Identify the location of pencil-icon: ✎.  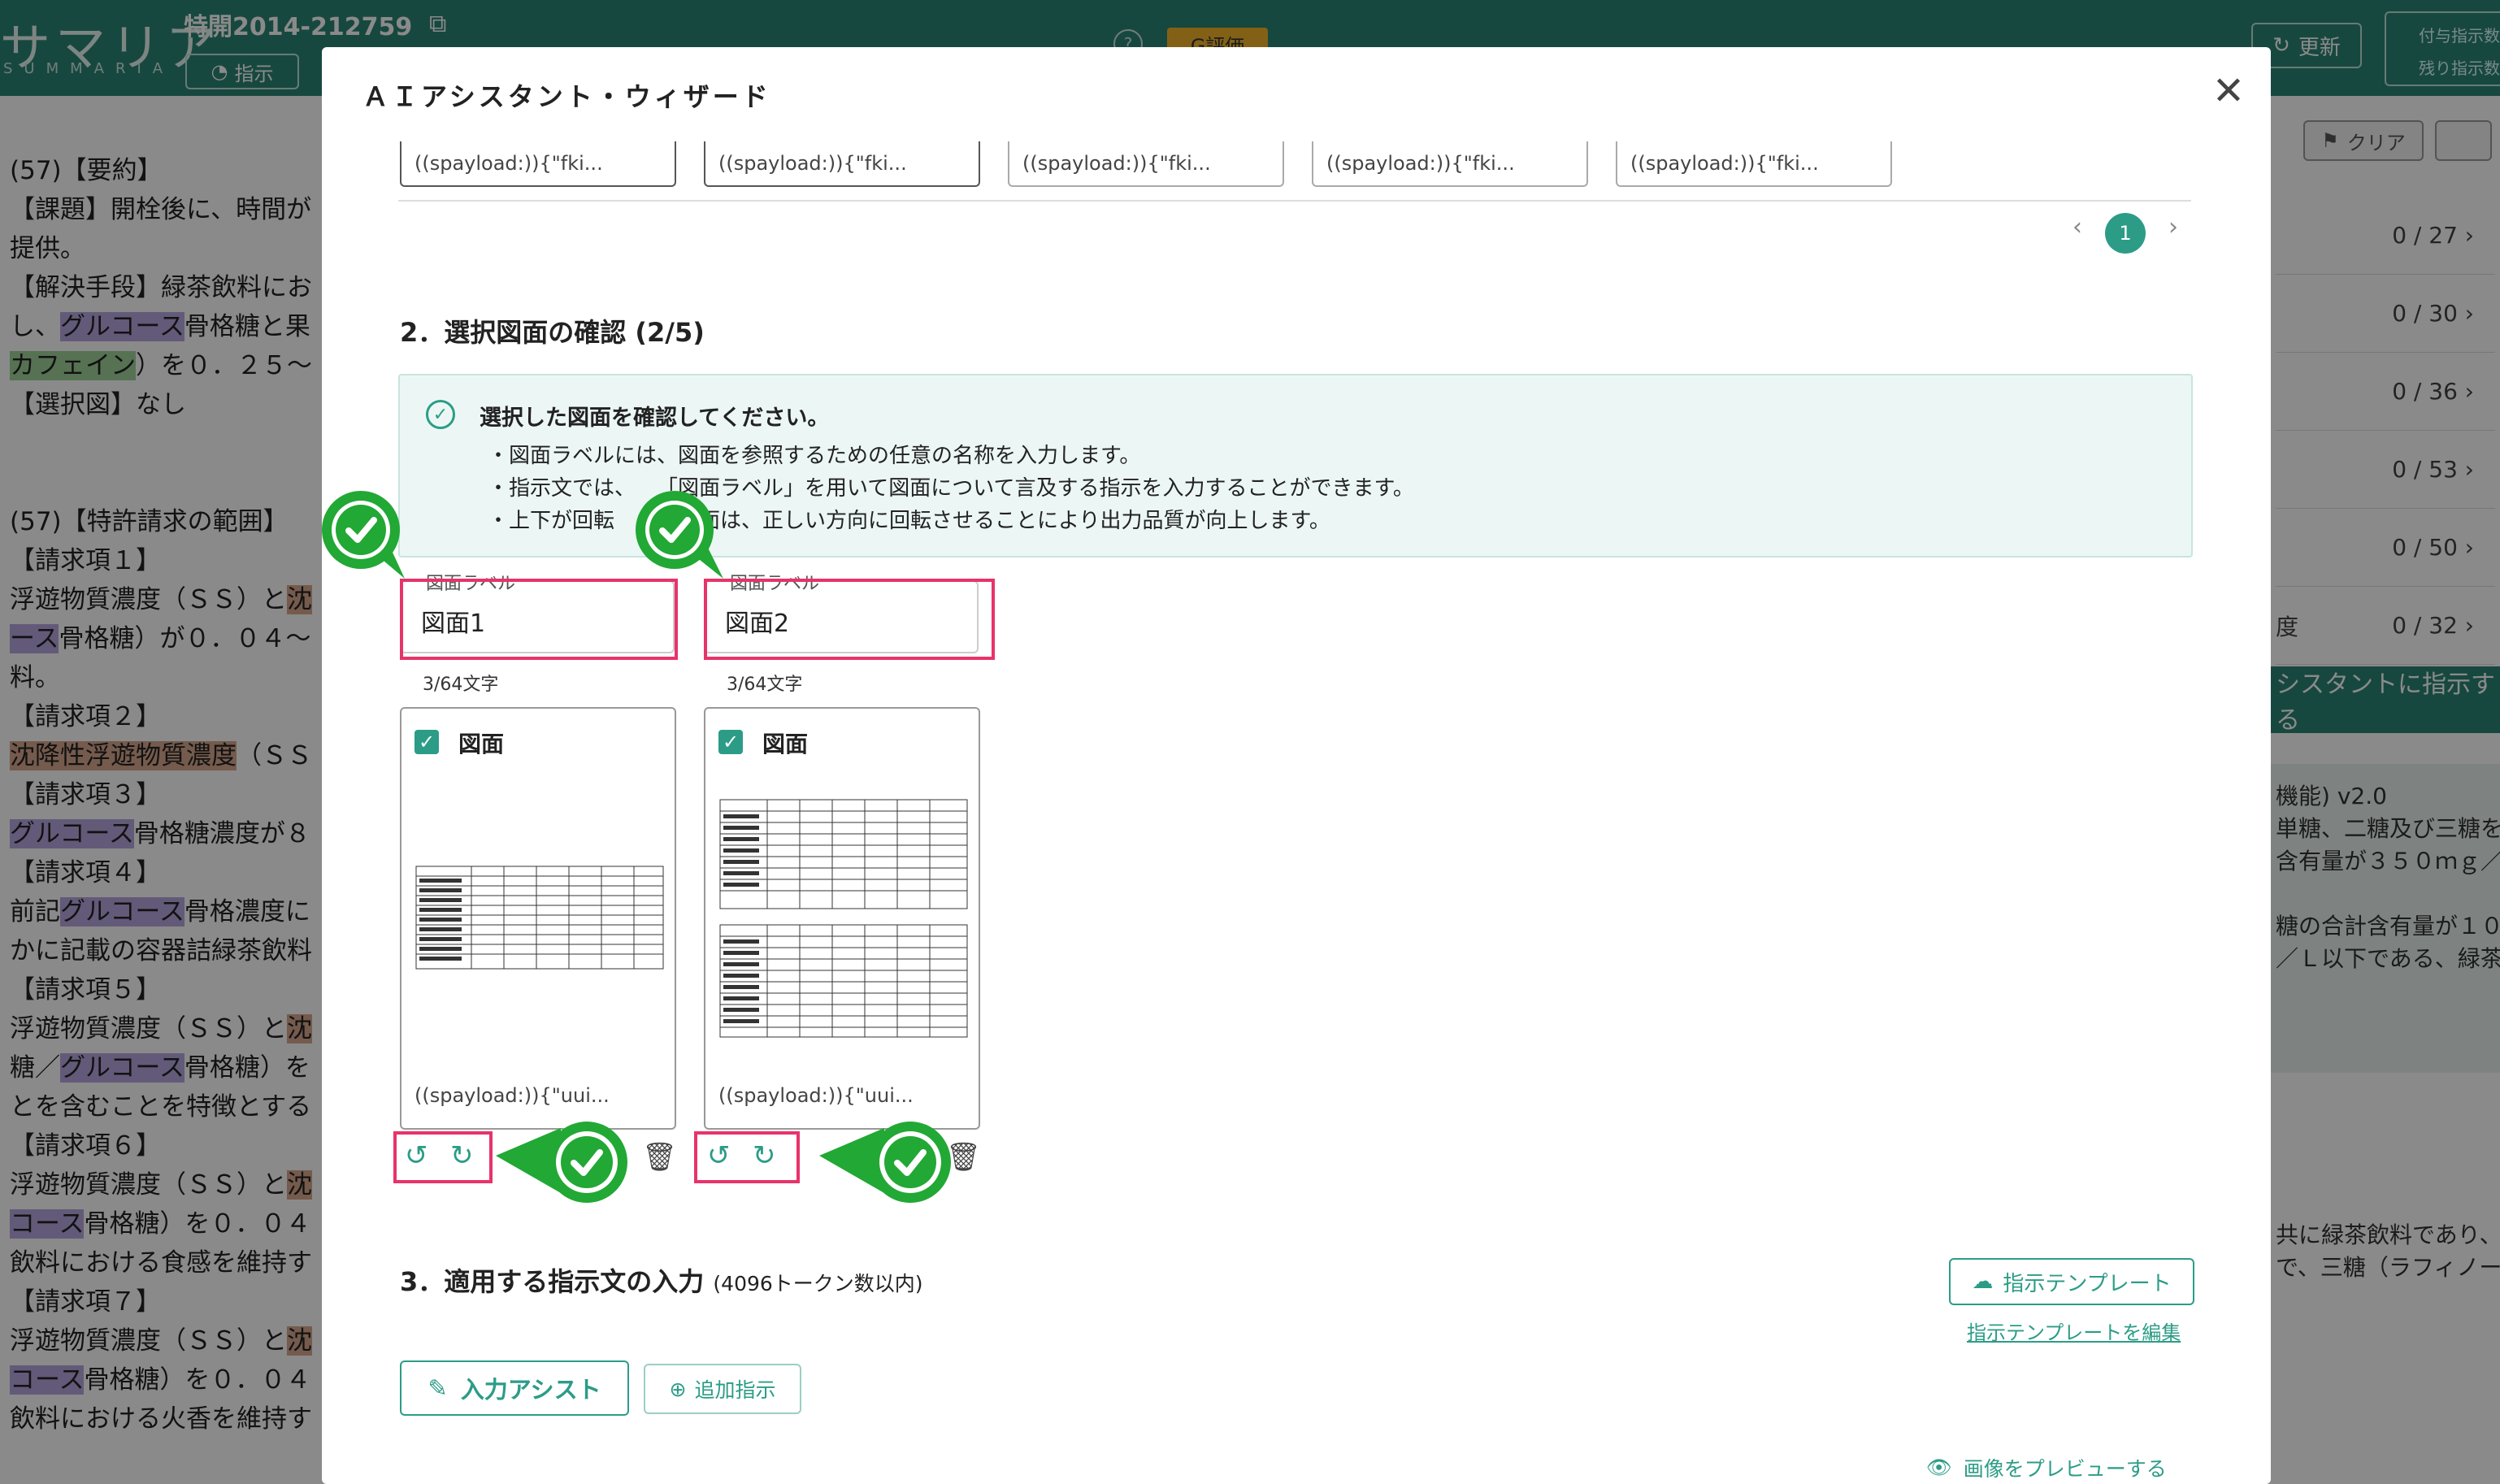
(438, 1388).